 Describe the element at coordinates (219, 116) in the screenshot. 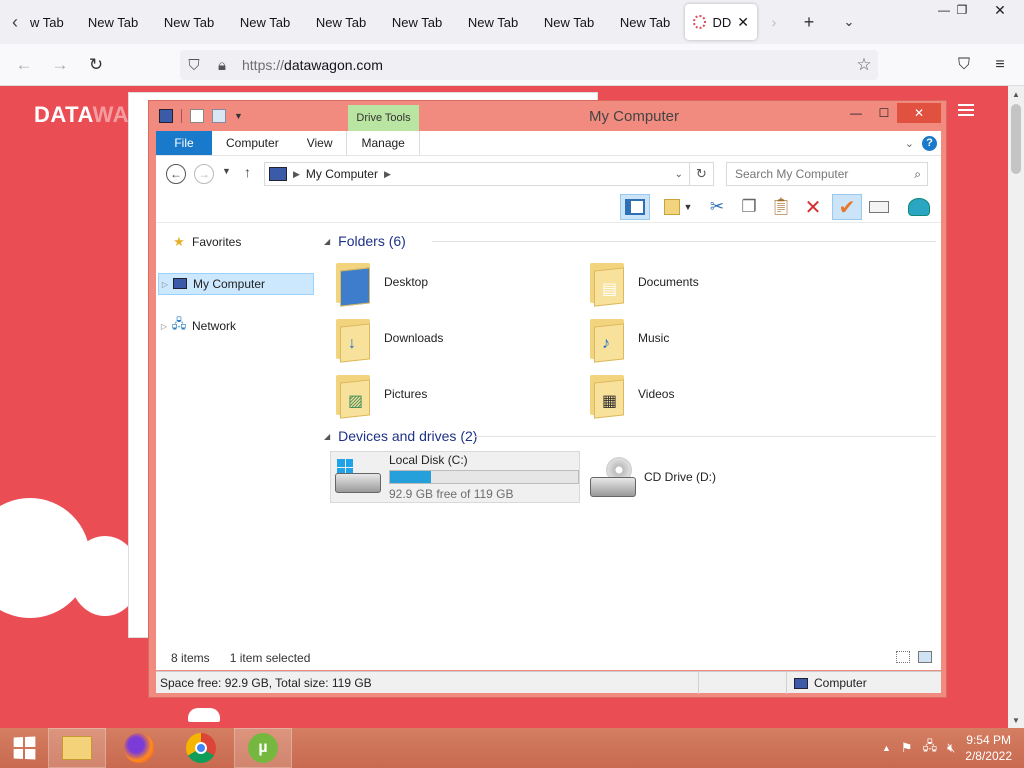

I see `new-folder-icon` at that location.